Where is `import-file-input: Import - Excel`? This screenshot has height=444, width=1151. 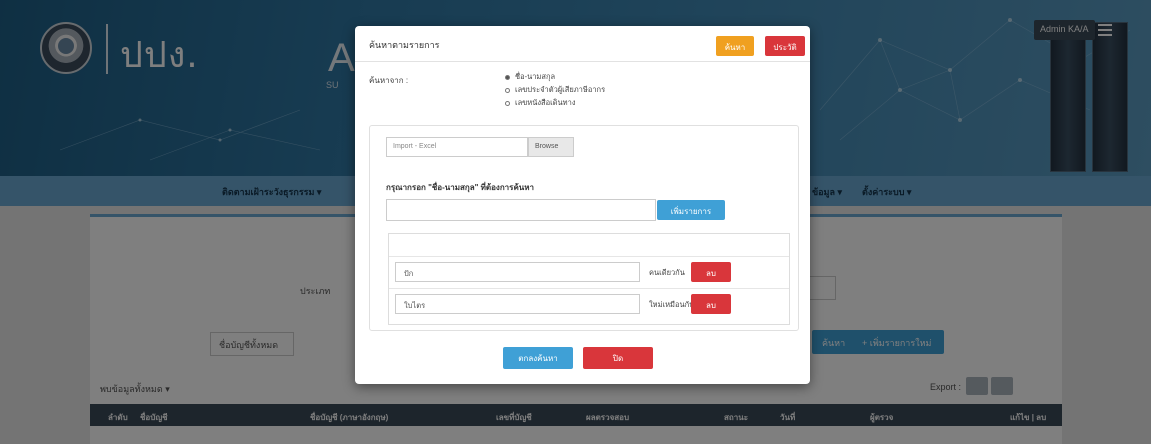 import-file-input: Import - Excel is located at coordinates (457, 147).